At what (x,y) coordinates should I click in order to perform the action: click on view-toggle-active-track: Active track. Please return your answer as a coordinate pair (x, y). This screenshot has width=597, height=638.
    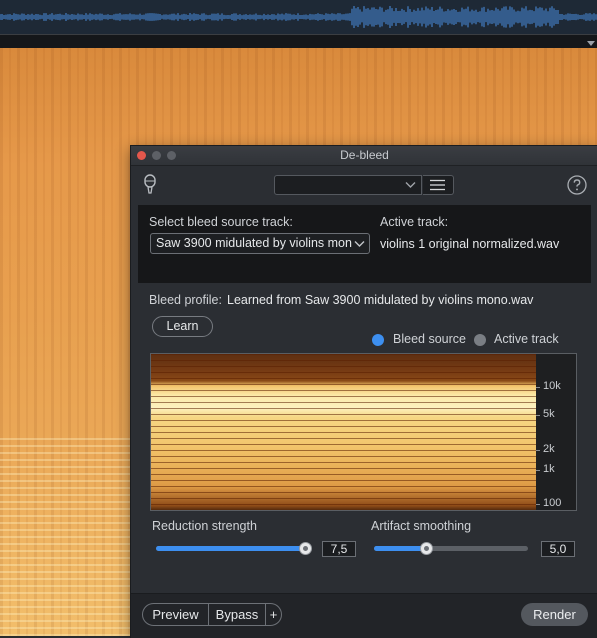
    Looking at the image, I should click on (519, 339).